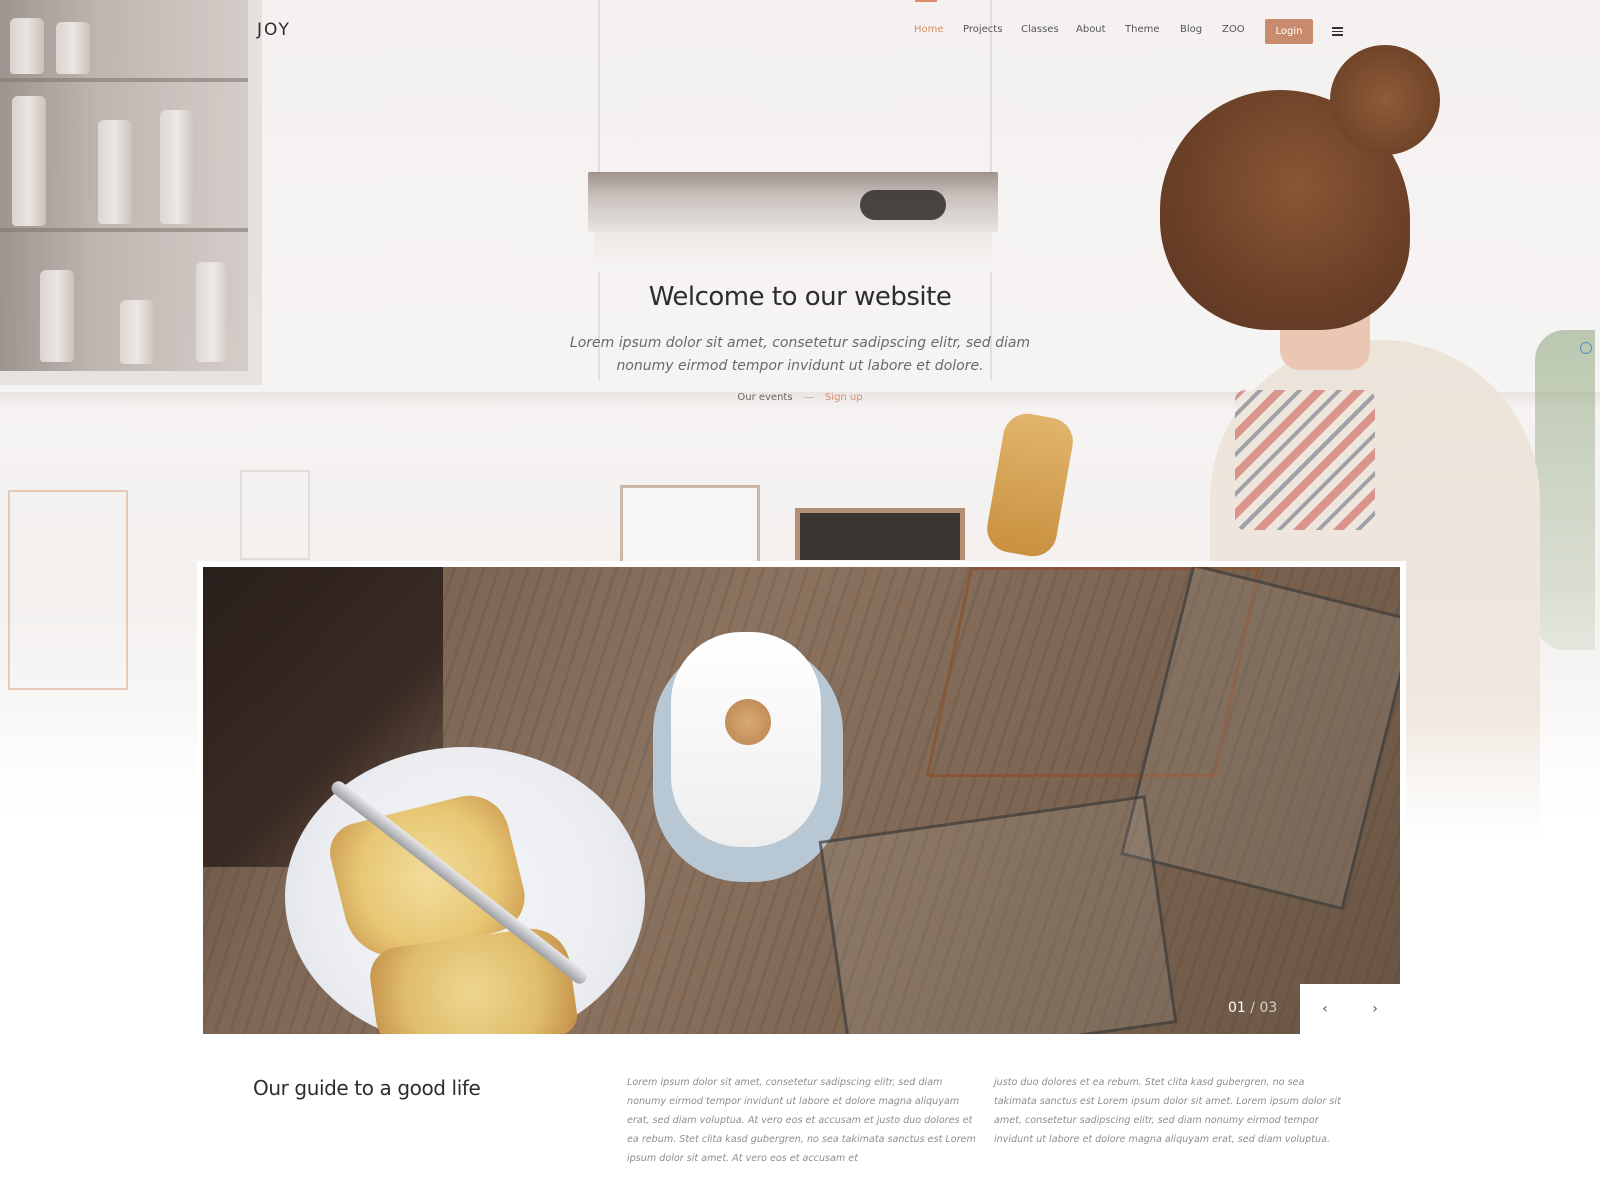  What do you see at coordinates (1325, 1009) in the screenshot?
I see `chevron-left-icon: ‹` at bounding box center [1325, 1009].